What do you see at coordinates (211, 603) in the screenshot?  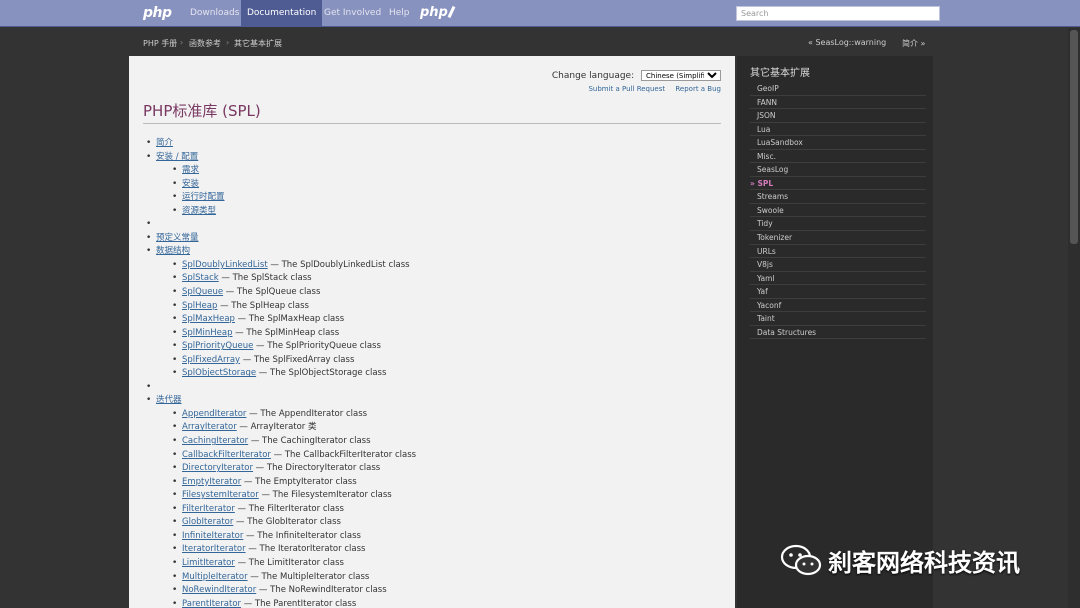 I see `toc-sublink: ParentIterator` at bounding box center [211, 603].